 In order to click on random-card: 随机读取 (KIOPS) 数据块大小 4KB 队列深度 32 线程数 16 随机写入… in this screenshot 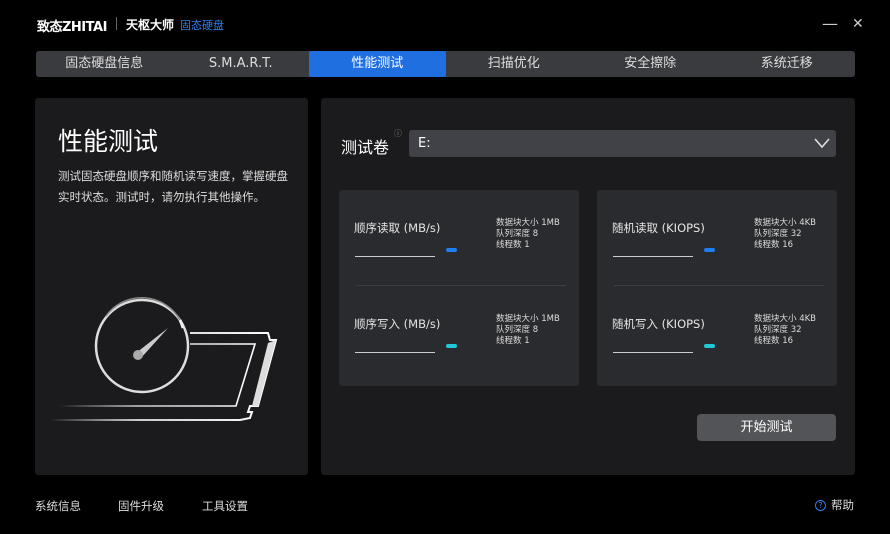, I will do `click(717, 288)`.